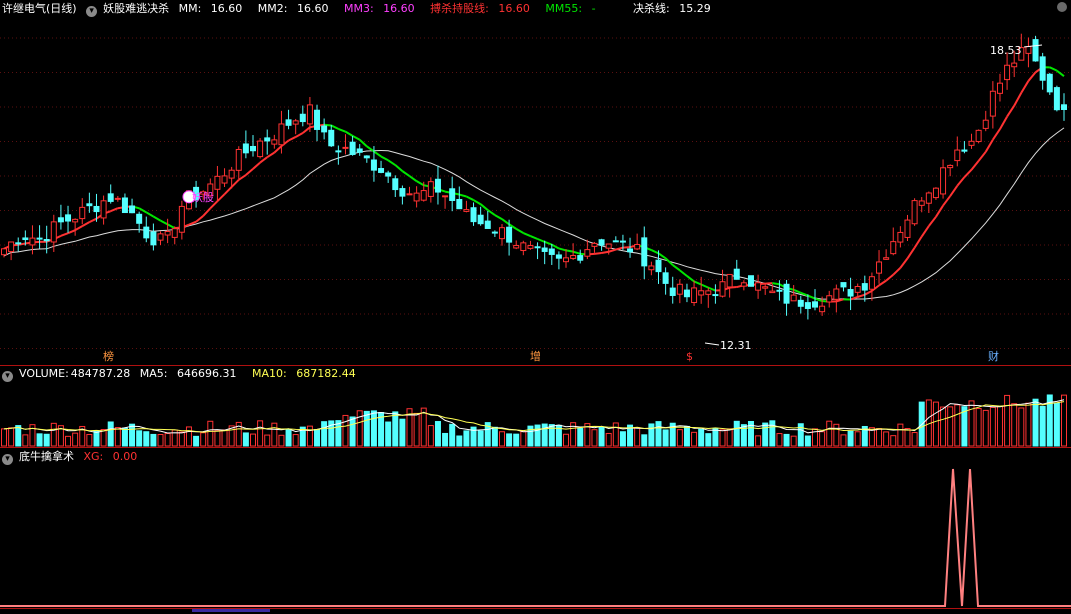  What do you see at coordinates (7, 376) in the screenshot?
I see `volume-menu-icon` at bounding box center [7, 376].